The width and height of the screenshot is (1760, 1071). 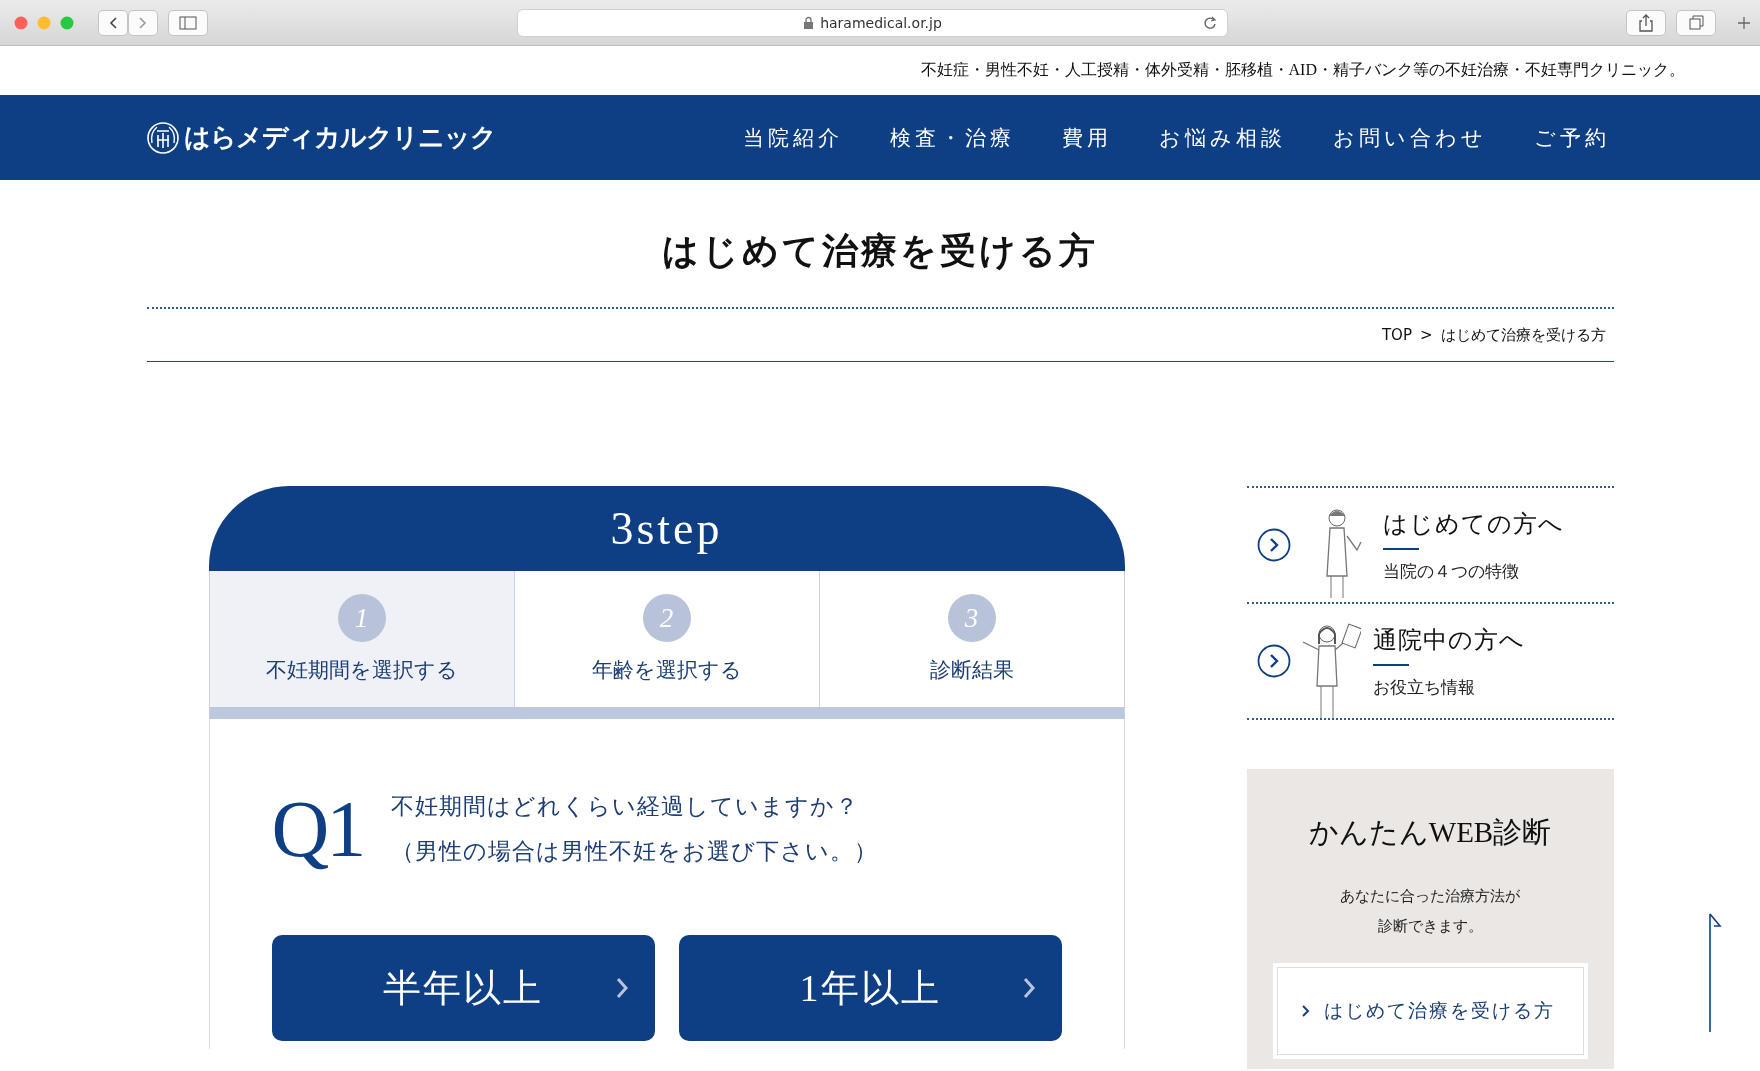 I want to click on sidebar-icon, so click(x=188, y=22).